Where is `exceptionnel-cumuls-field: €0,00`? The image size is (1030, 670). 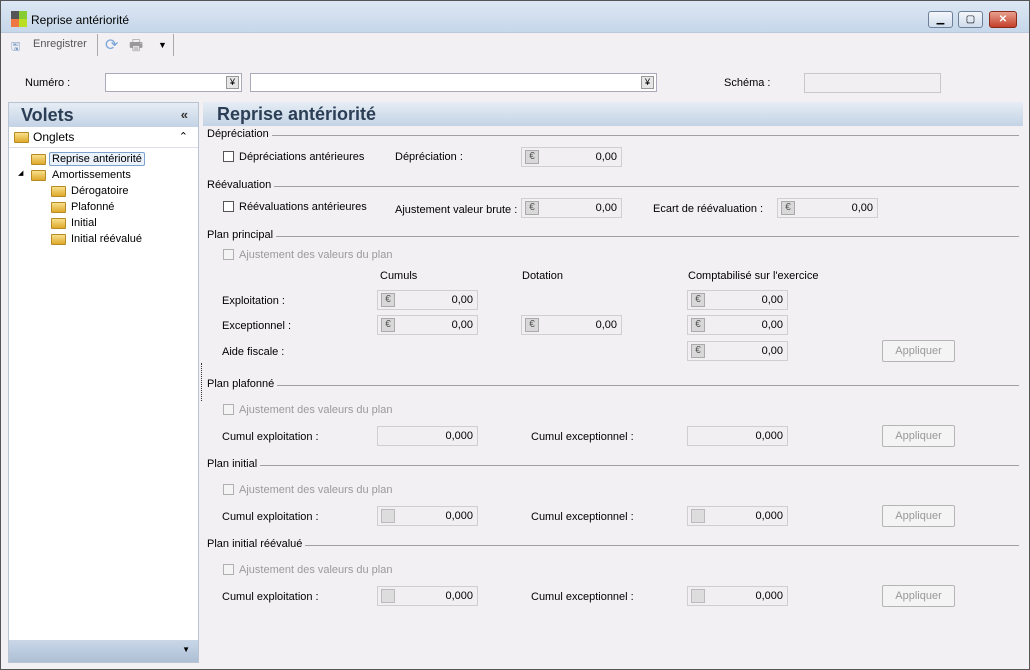 exceptionnel-cumuls-field: €0,00 is located at coordinates (427, 325).